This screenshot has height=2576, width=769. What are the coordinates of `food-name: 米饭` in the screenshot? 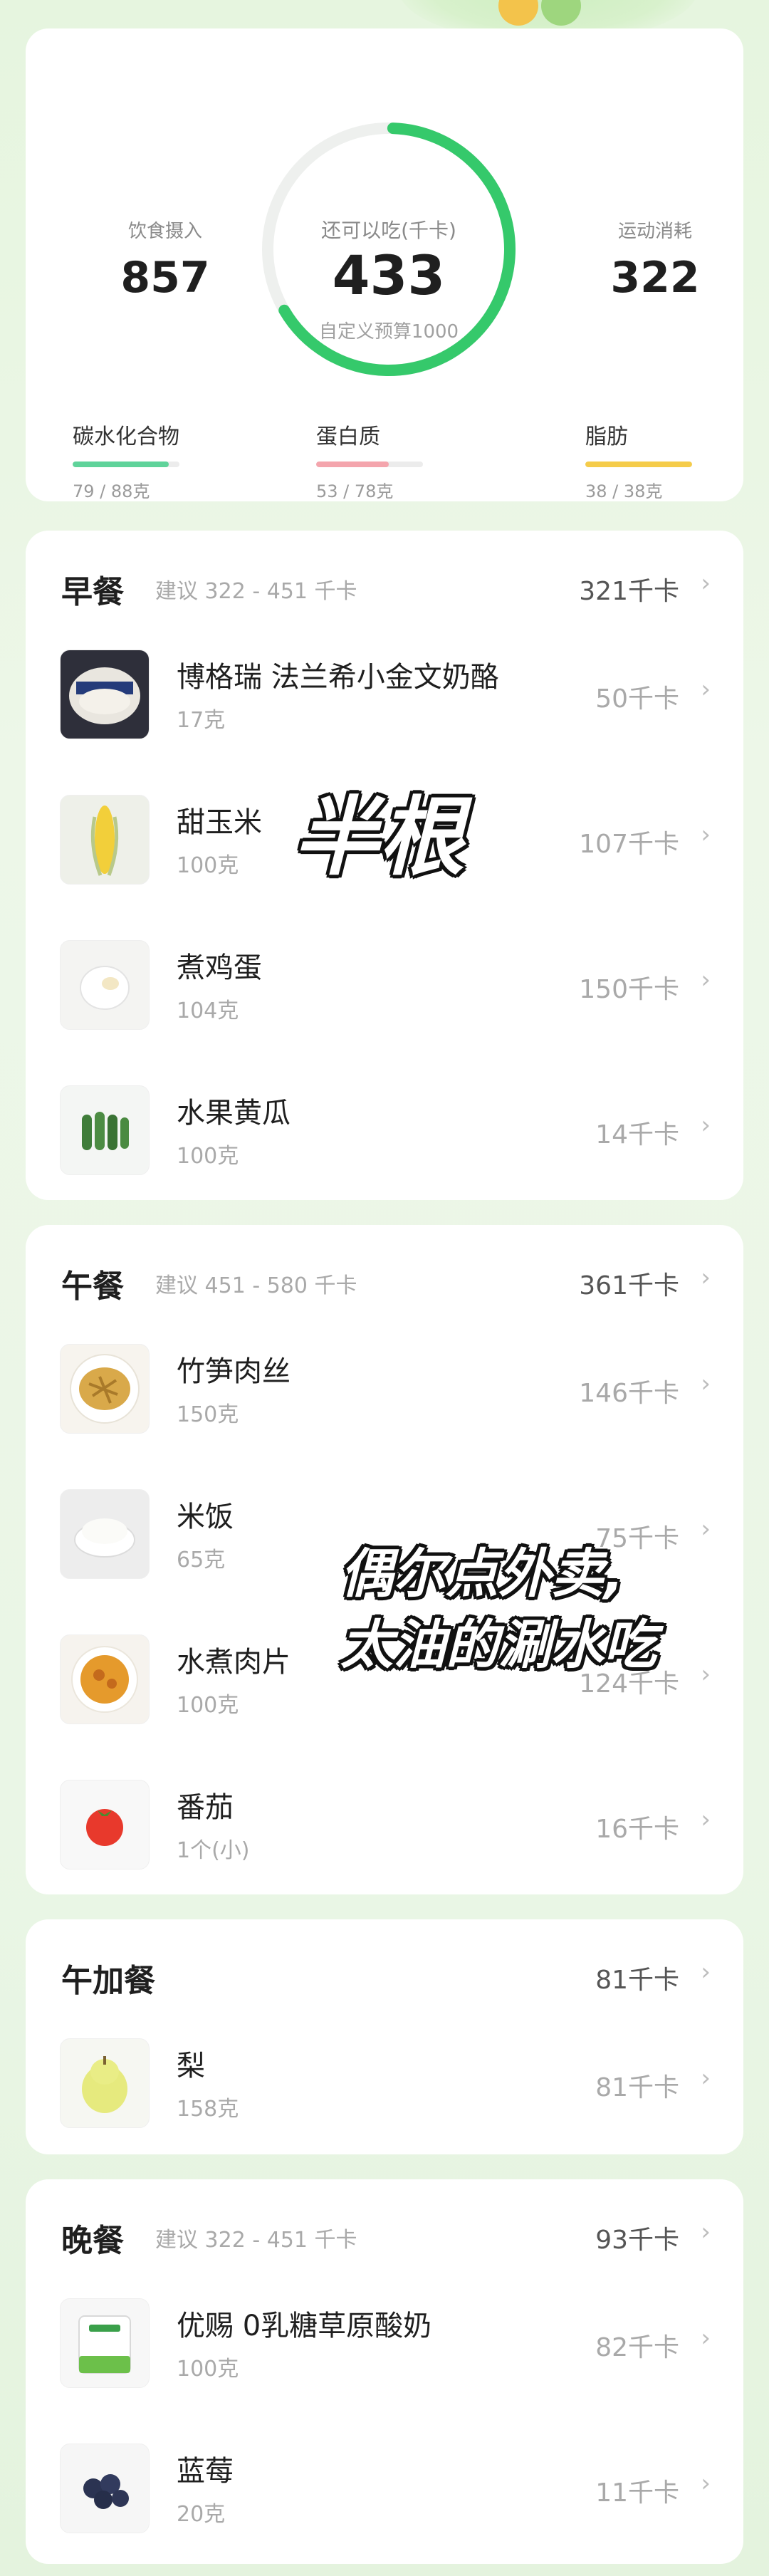 It's located at (205, 1517).